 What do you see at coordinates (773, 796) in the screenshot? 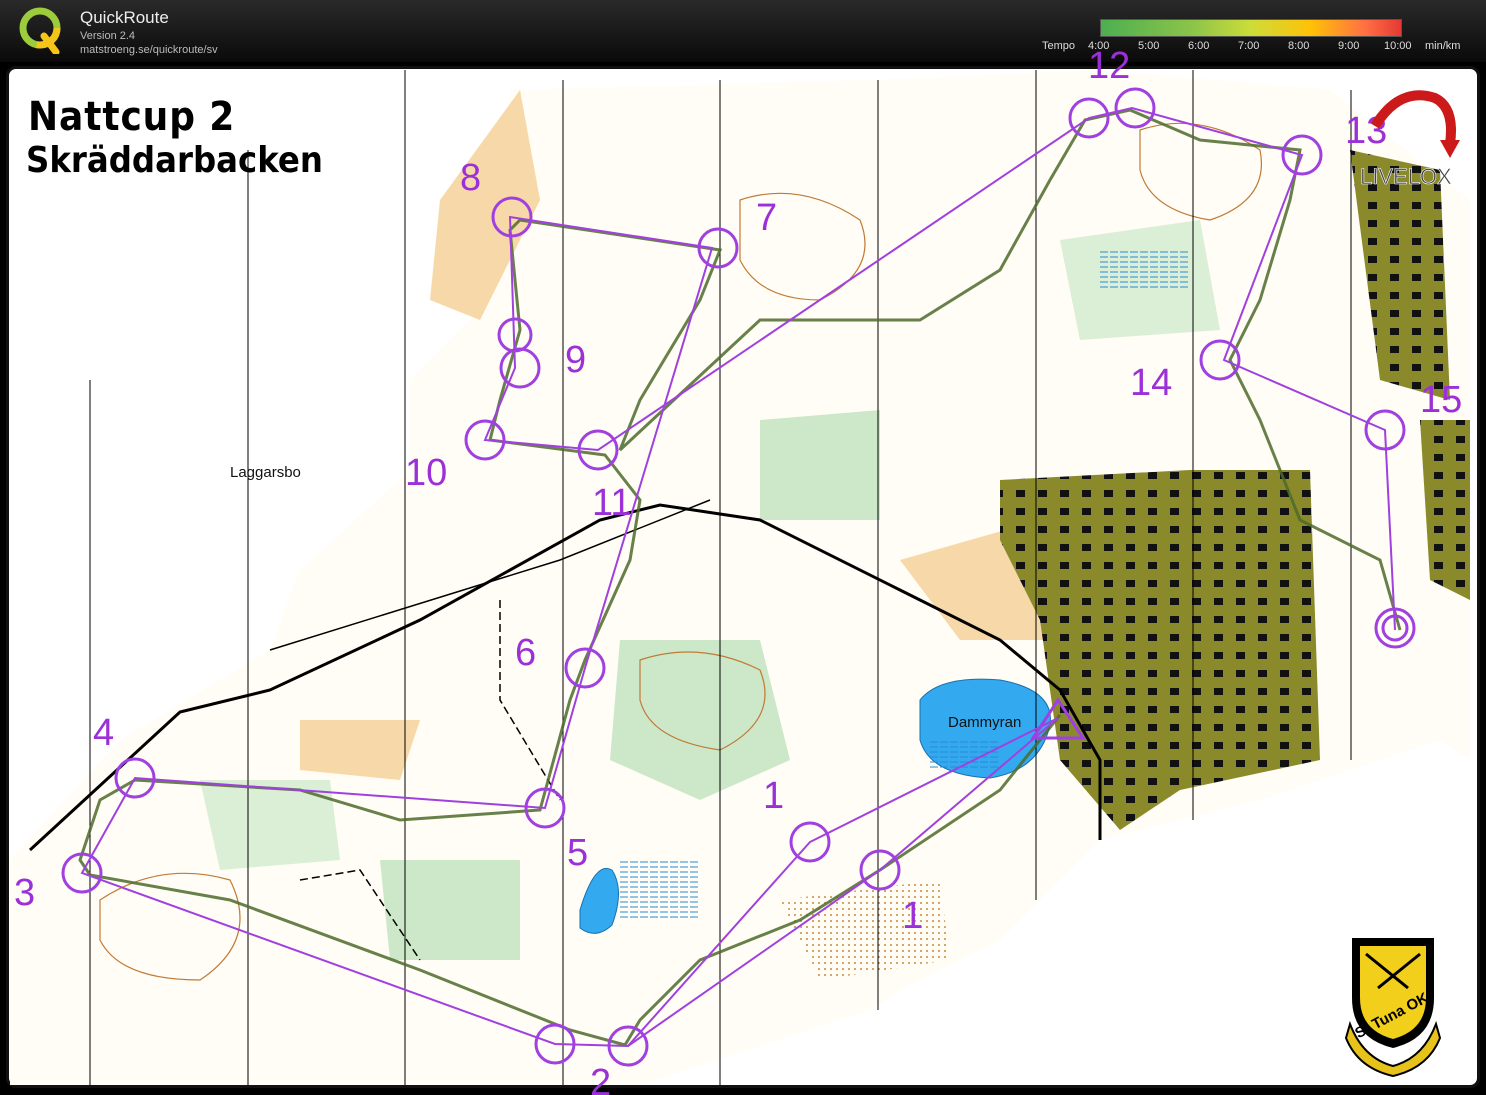
I see `control-number-1: 1` at bounding box center [773, 796].